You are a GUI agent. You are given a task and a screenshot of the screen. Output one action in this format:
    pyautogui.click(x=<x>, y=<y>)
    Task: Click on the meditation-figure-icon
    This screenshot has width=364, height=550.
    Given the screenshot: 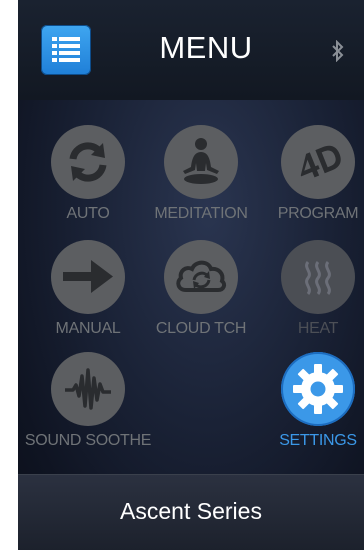 What is the action you would take?
    pyautogui.click(x=201, y=161)
    